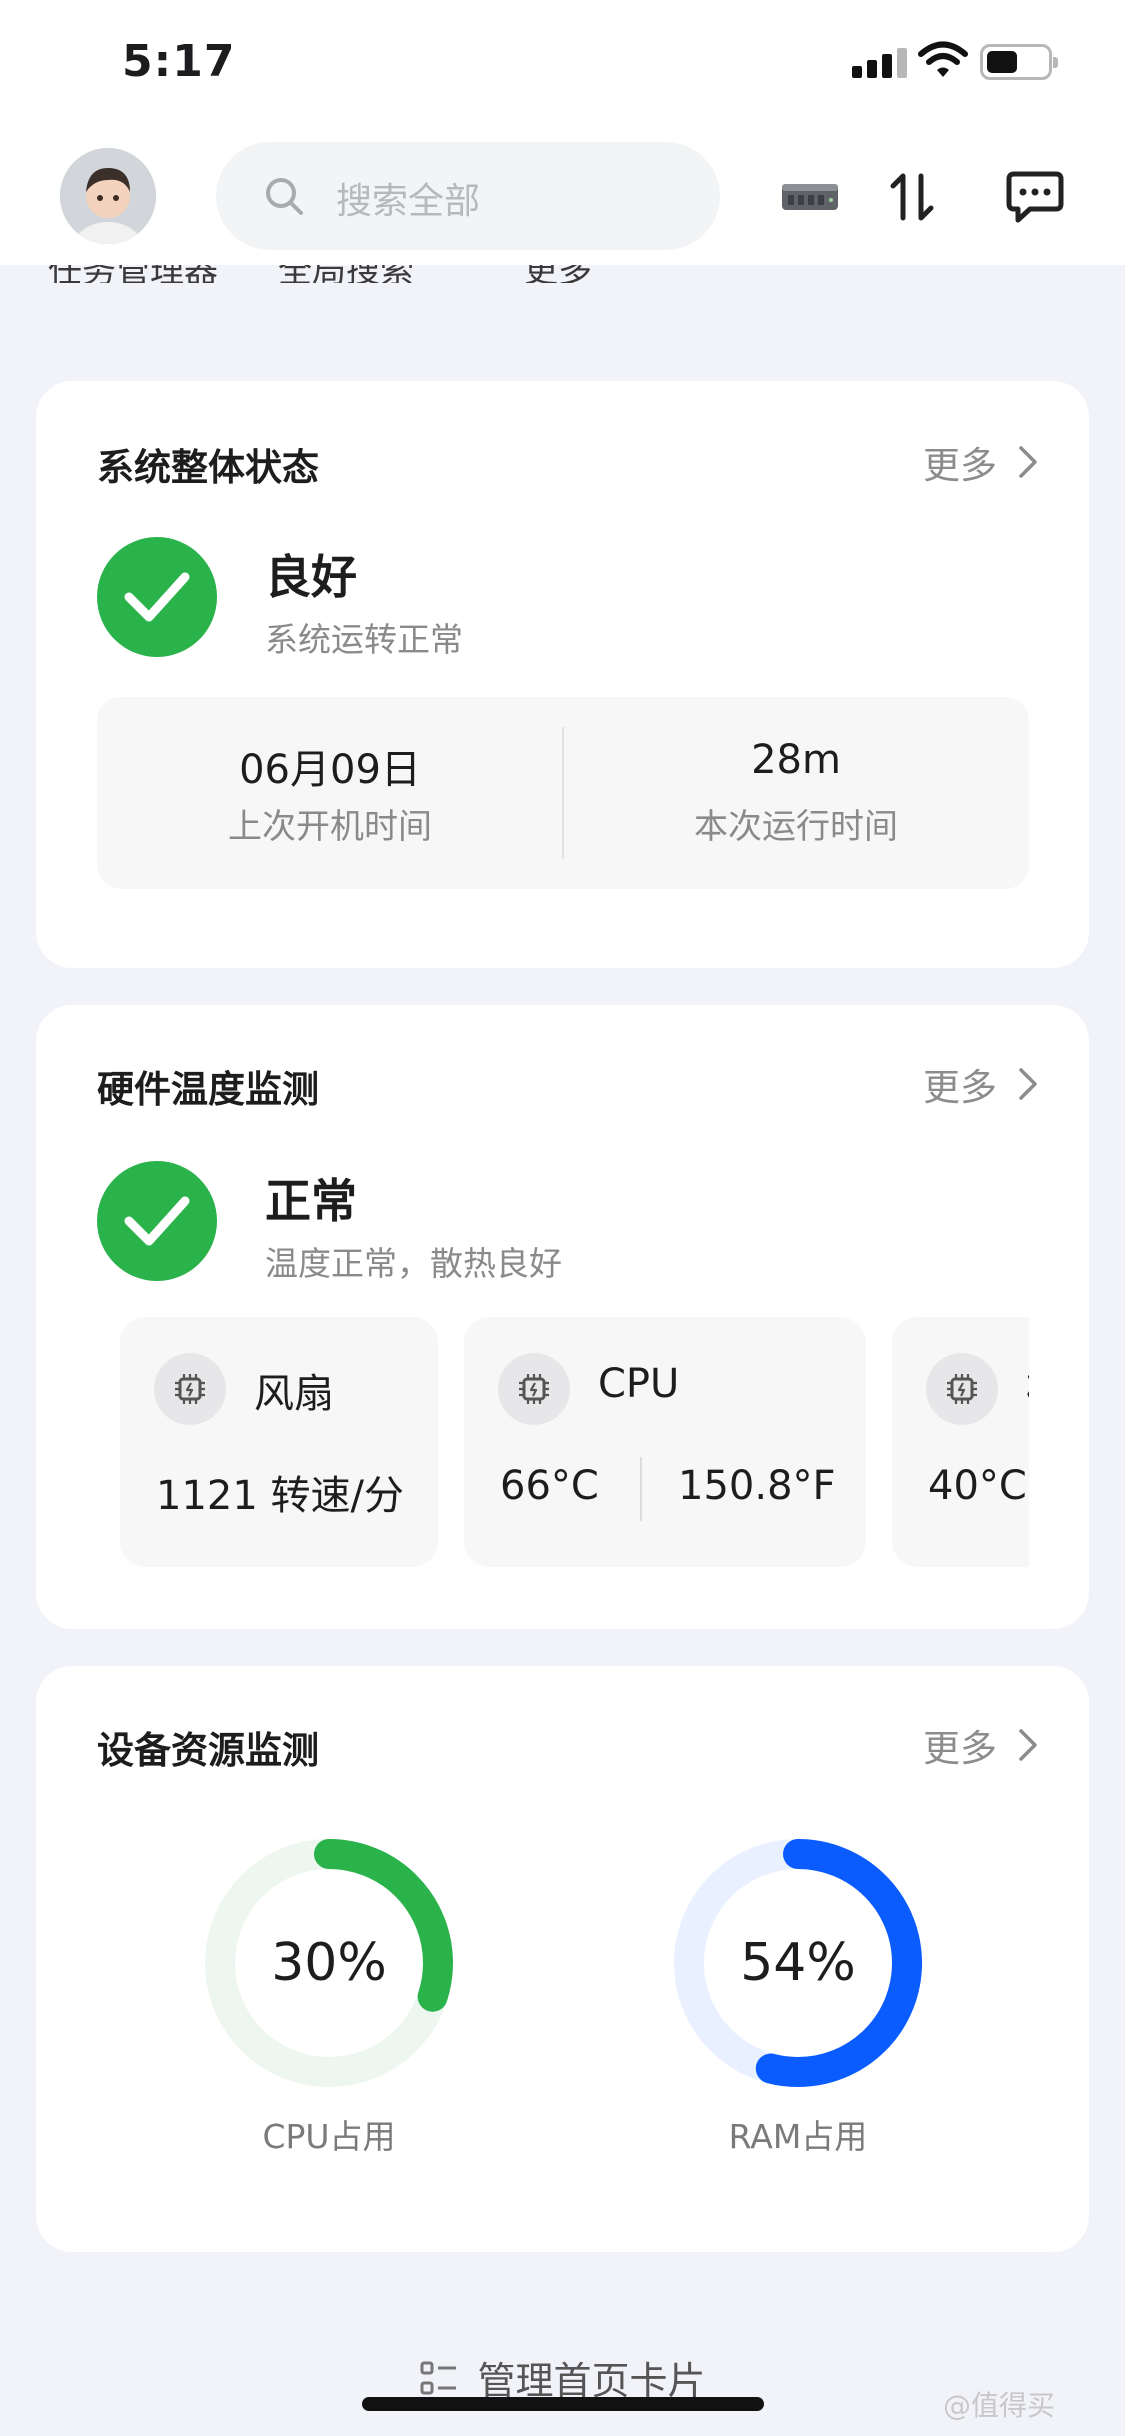  I want to click on list-manage-icon, so click(438, 2377).